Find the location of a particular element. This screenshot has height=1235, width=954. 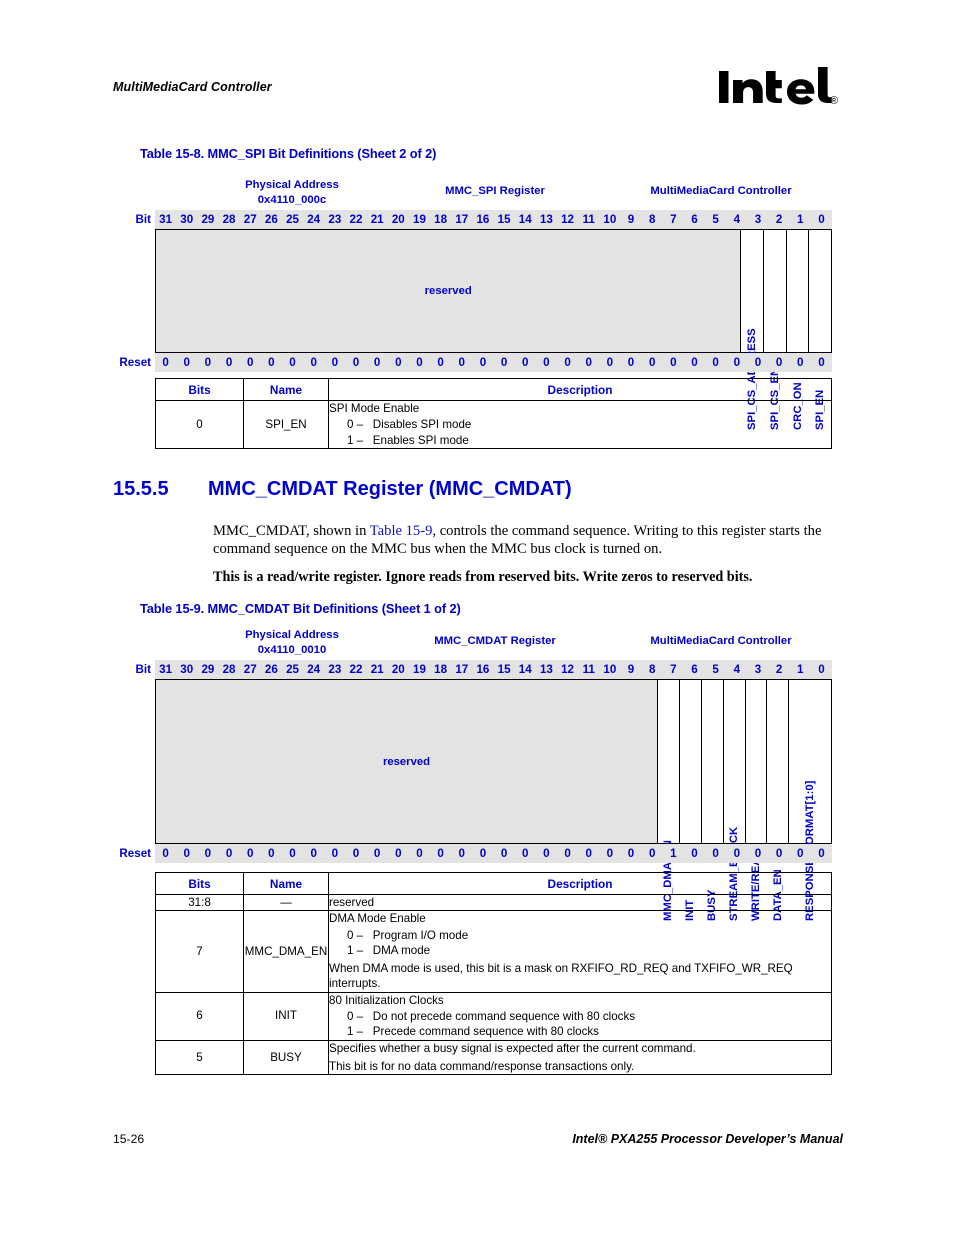

cell-name: SPI_EN is located at coordinates (286, 424).